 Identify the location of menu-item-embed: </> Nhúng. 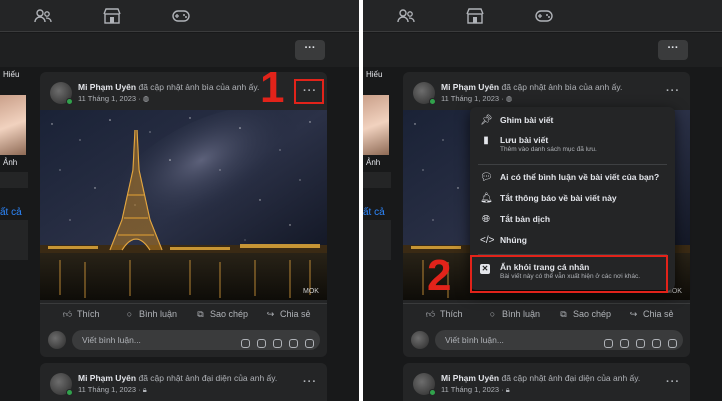
(572, 243).